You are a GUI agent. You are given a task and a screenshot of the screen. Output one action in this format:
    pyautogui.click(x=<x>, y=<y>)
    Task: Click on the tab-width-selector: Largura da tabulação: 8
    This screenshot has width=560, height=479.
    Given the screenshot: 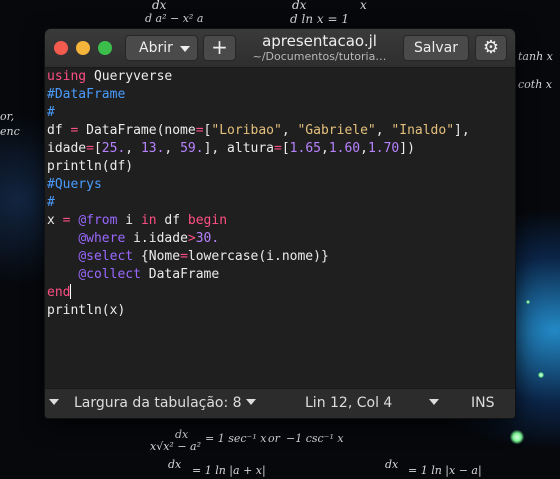 What is the action you would take?
    pyautogui.click(x=165, y=403)
    